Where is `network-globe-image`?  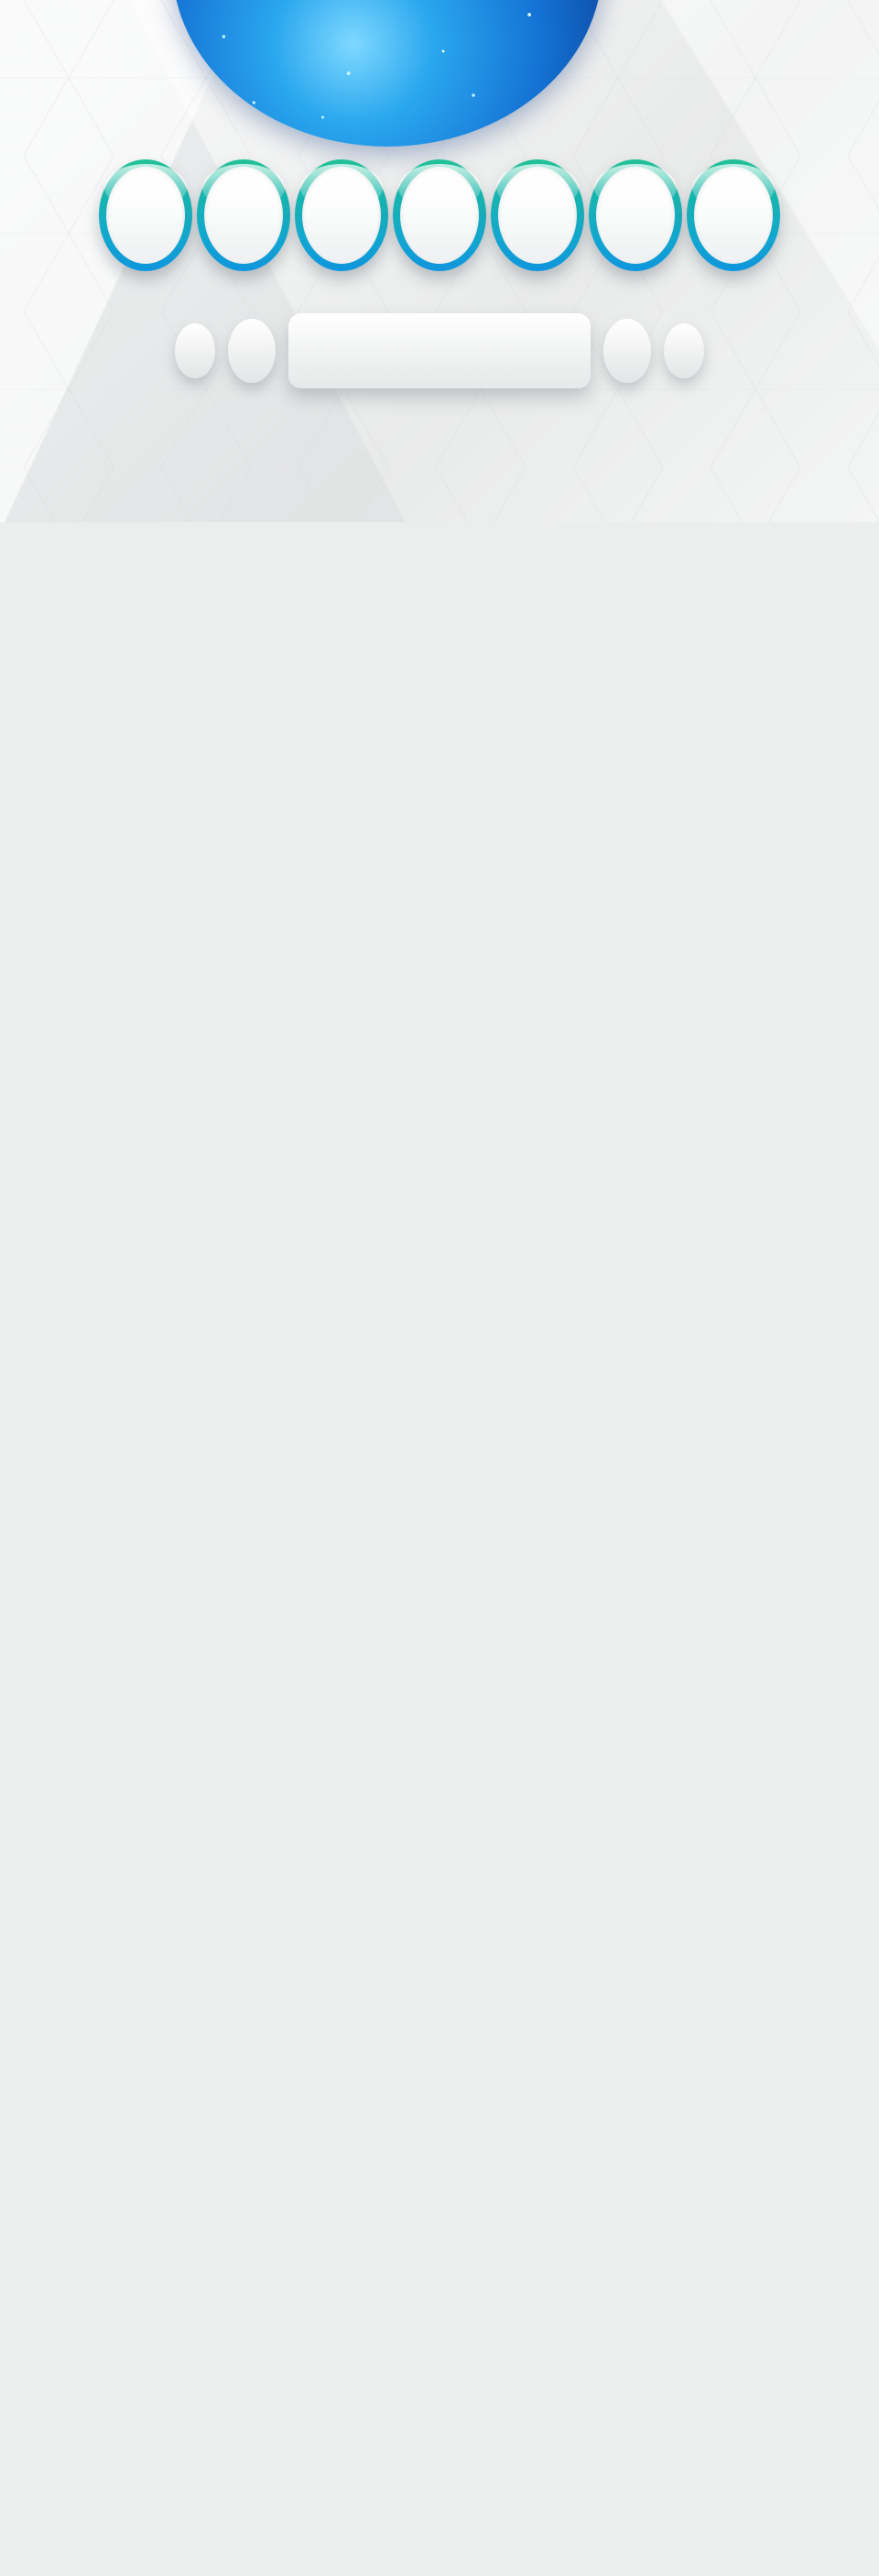
network-globe-image is located at coordinates (387, 74).